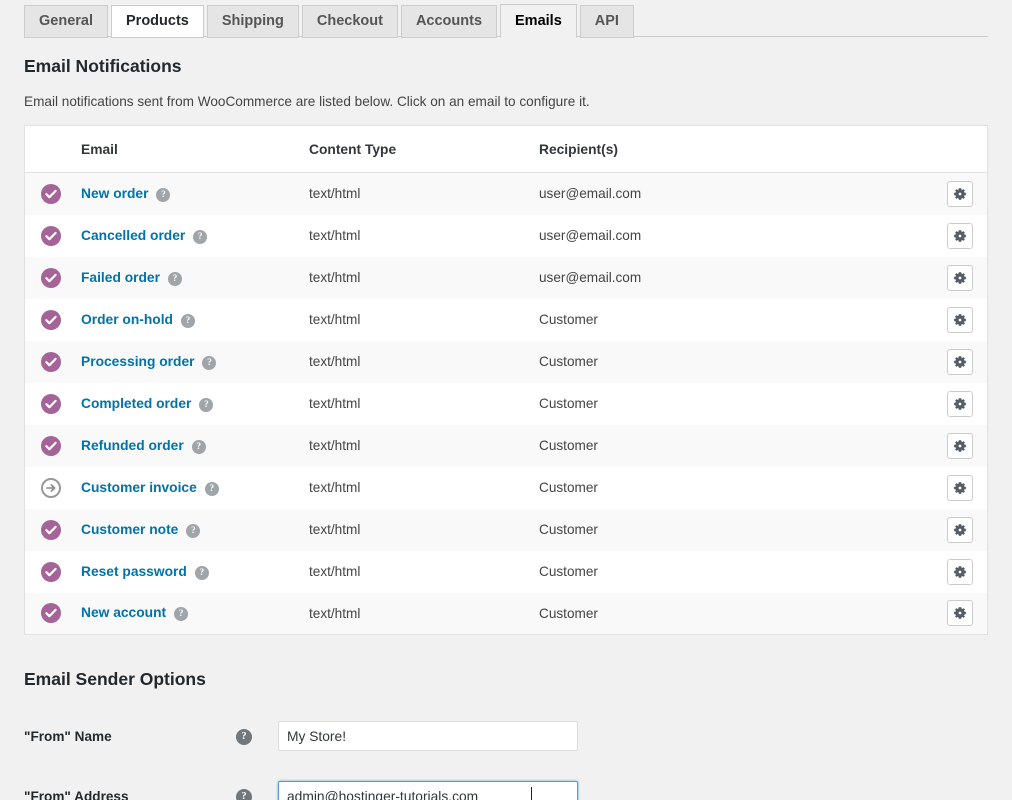 The width and height of the screenshot is (1012, 800). What do you see at coordinates (132, 445) in the screenshot?
I see `email-link-6: Refunded order` at bounding box center [132, 445].